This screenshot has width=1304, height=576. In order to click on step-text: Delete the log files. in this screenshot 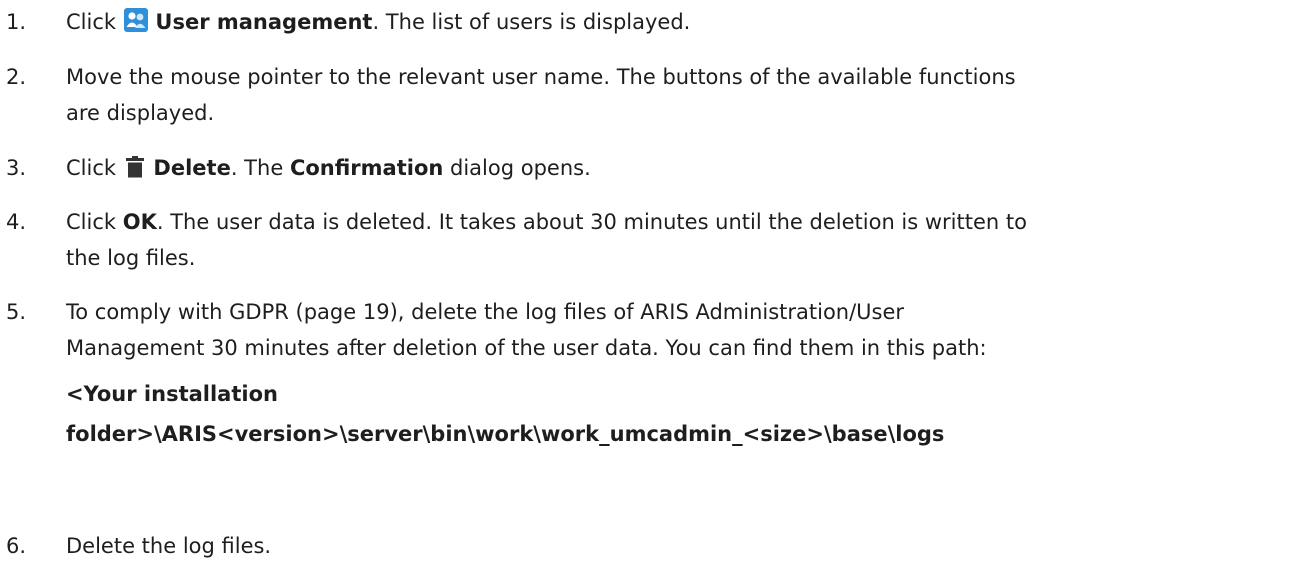, I will do `click(169, 546)`.